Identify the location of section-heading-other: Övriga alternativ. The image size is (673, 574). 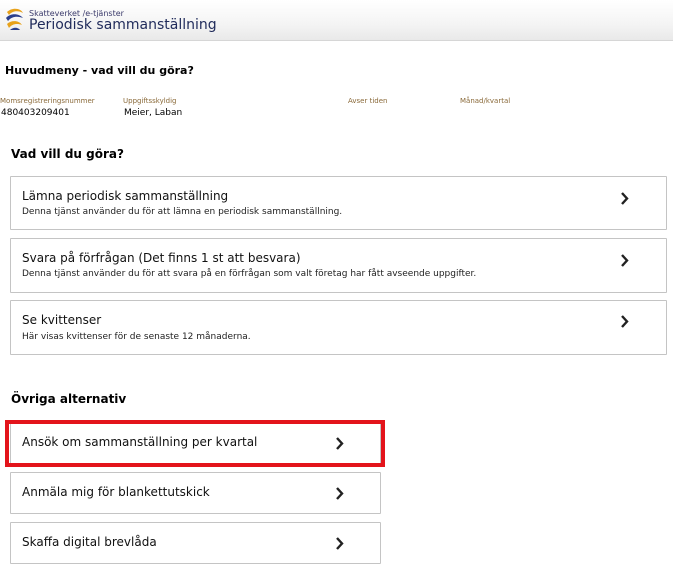
(69, 399).